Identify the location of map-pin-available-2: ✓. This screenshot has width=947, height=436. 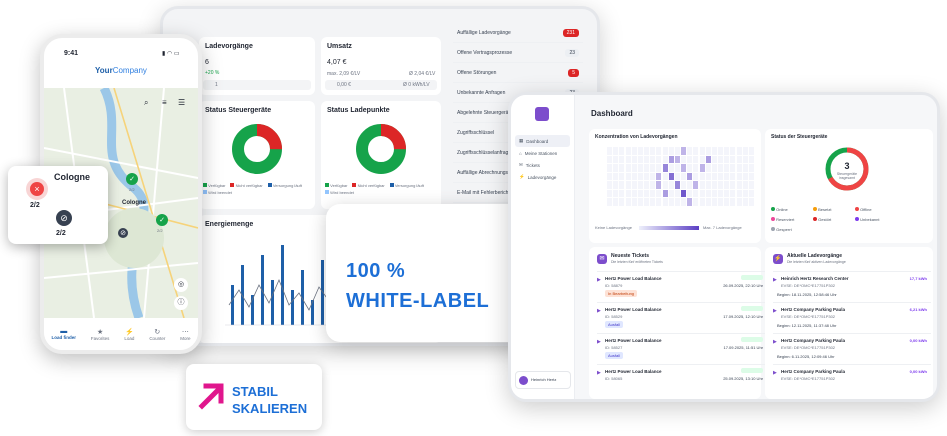
(162, 220).